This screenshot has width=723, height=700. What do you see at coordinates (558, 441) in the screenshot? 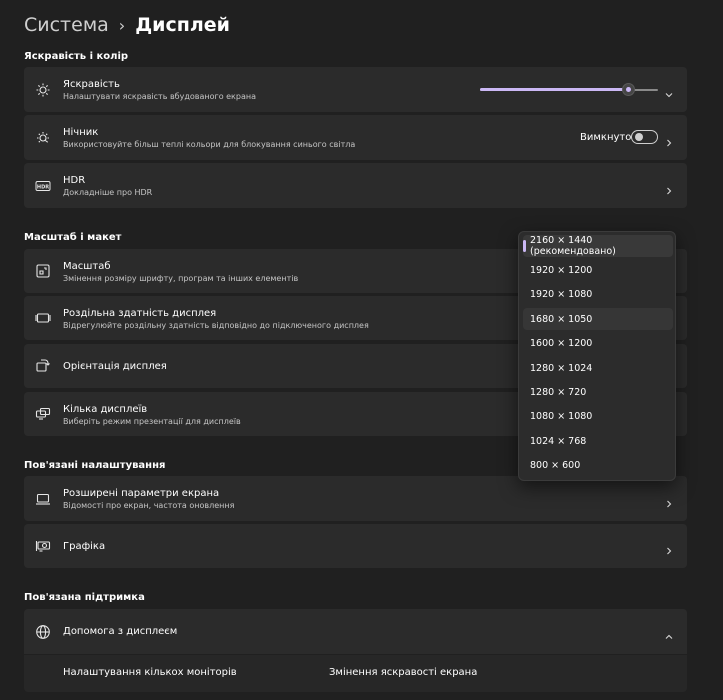
I see `resolution-option-label: 1024 × 768` at bounding box center [558, 441].